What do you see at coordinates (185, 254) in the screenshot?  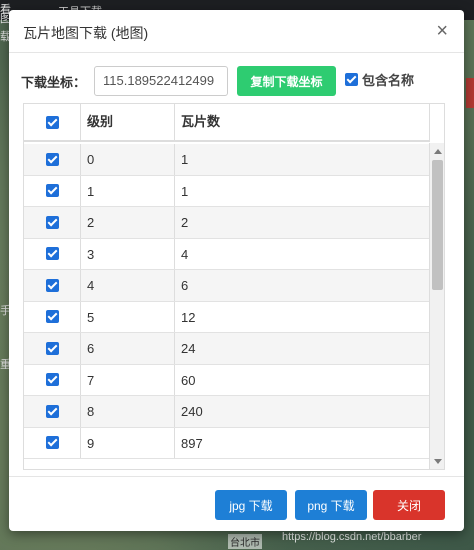 I see `row-tiles: 4` at bounding box center [185, 254].